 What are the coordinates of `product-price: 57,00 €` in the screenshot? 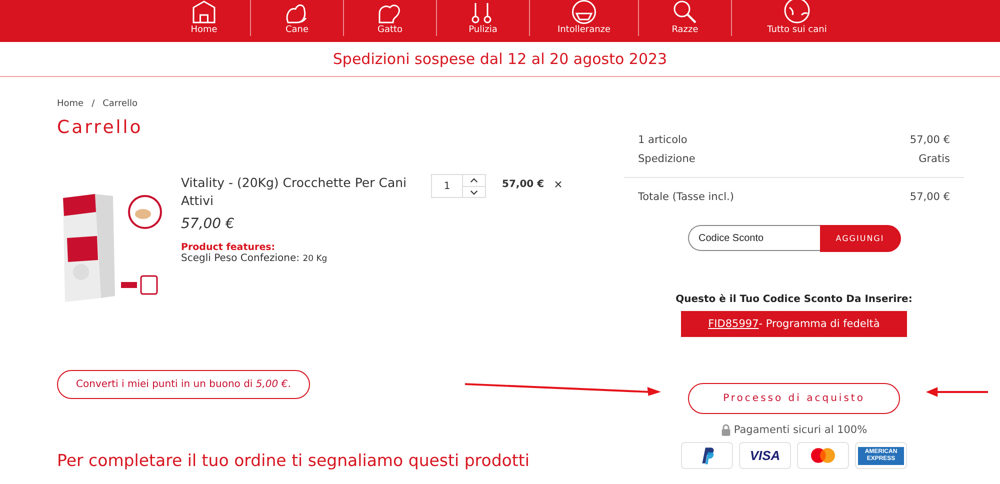 It's located at (208, 224).